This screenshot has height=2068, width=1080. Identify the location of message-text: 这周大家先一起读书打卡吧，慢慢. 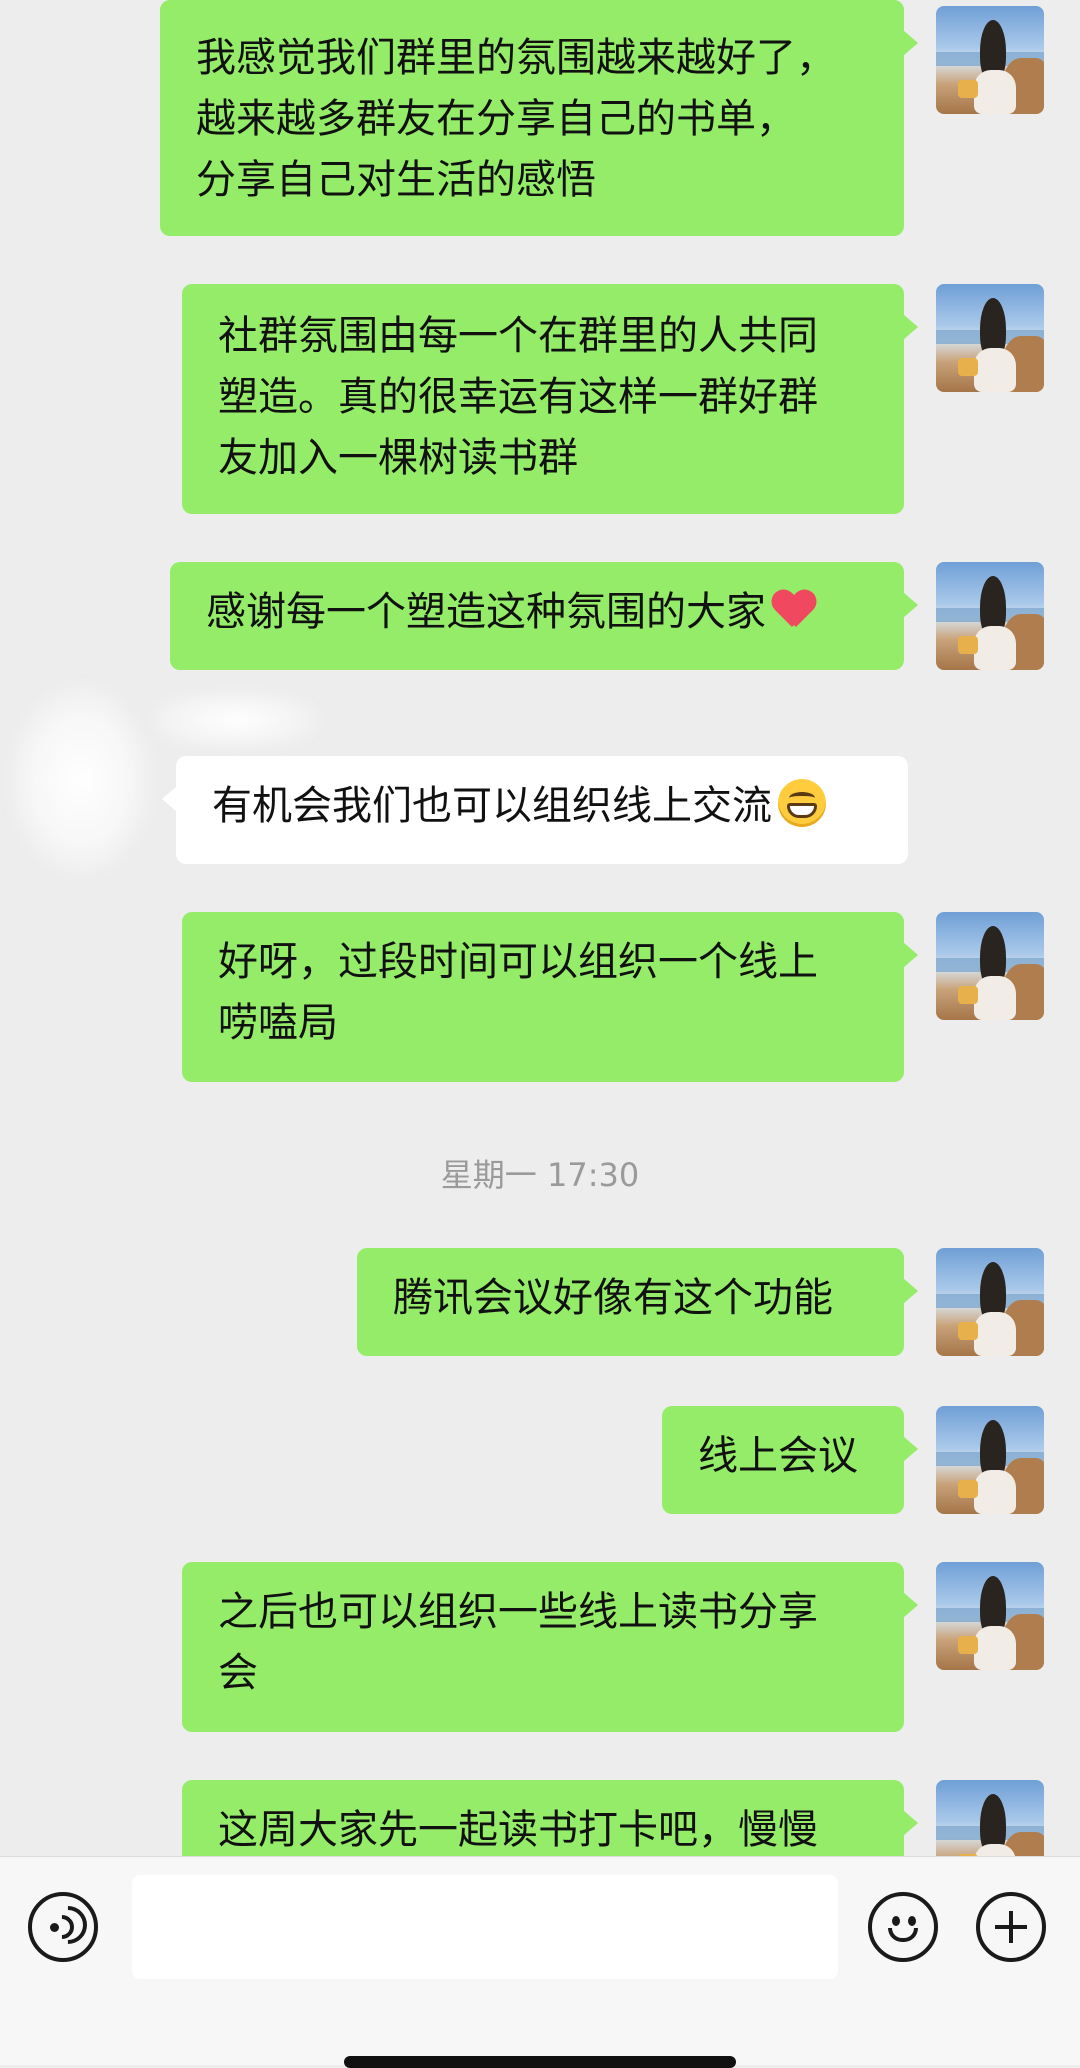
(518, 1830).